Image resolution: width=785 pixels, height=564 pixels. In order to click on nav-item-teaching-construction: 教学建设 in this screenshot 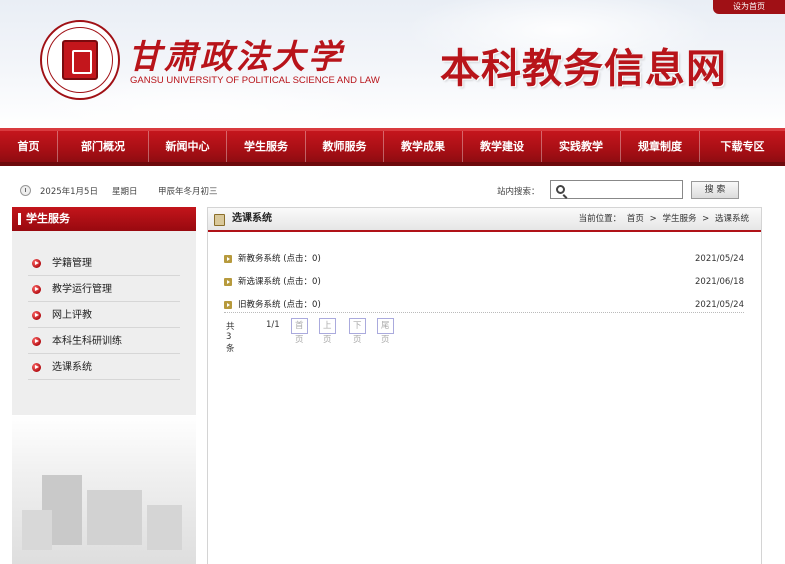, I will do `click(502, 146)`.